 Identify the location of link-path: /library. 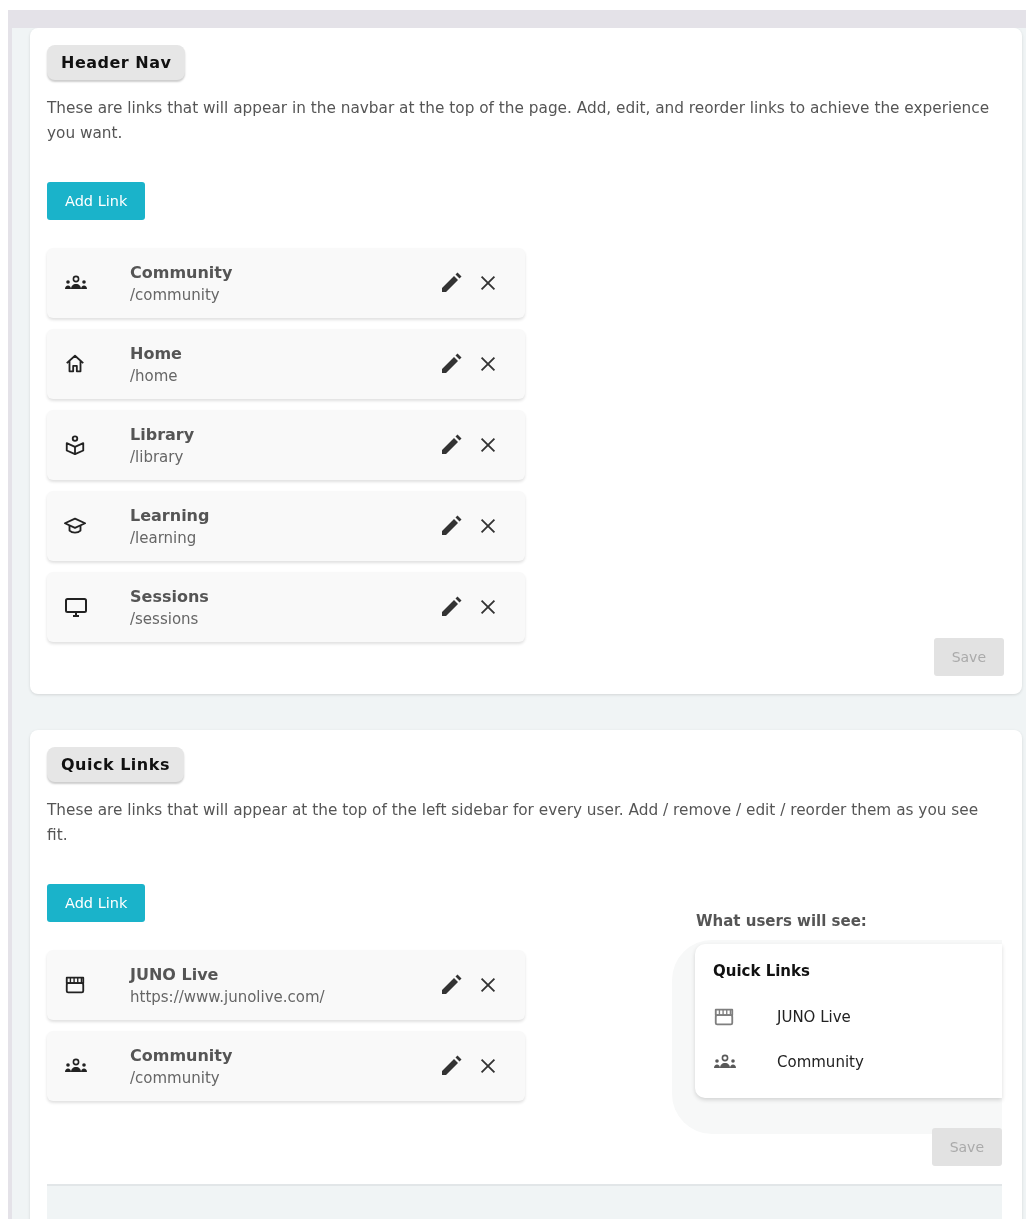
(157, 456).